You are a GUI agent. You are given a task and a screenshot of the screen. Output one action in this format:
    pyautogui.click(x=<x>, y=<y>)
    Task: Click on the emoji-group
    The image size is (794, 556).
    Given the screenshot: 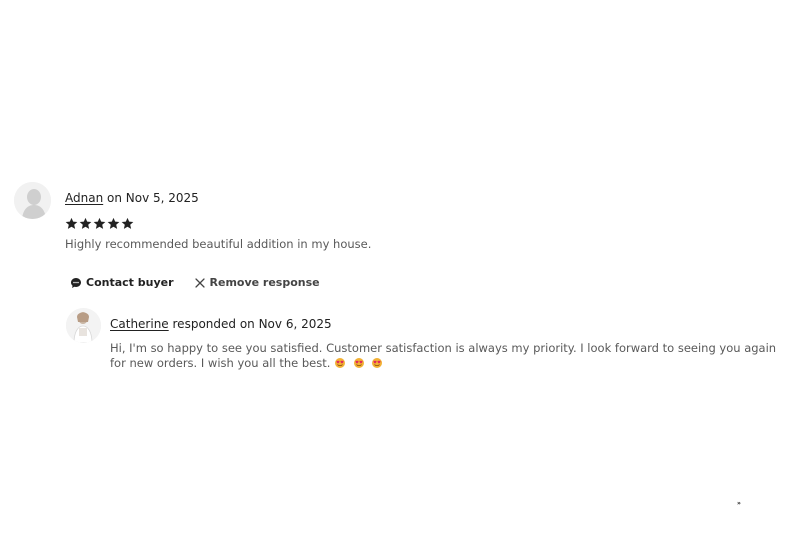 What is the action you would take?
    pyautogui.click(x=360, y=363)
    